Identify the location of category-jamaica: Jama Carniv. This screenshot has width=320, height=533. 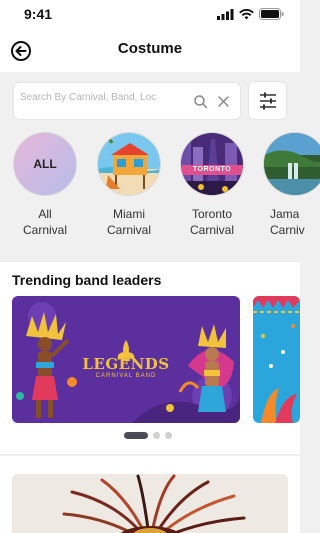
(291, 185).